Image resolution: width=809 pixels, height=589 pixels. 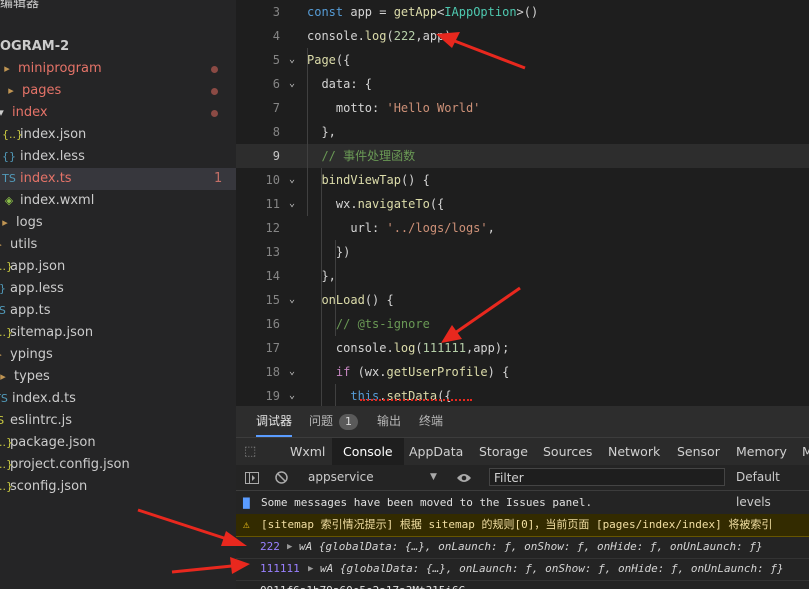 What do you see at coordinates (118, 399) in the screenshot?
I see `sidebar-item-index-d-ts: TS index.d.ts` at bounding box center [118, 399].